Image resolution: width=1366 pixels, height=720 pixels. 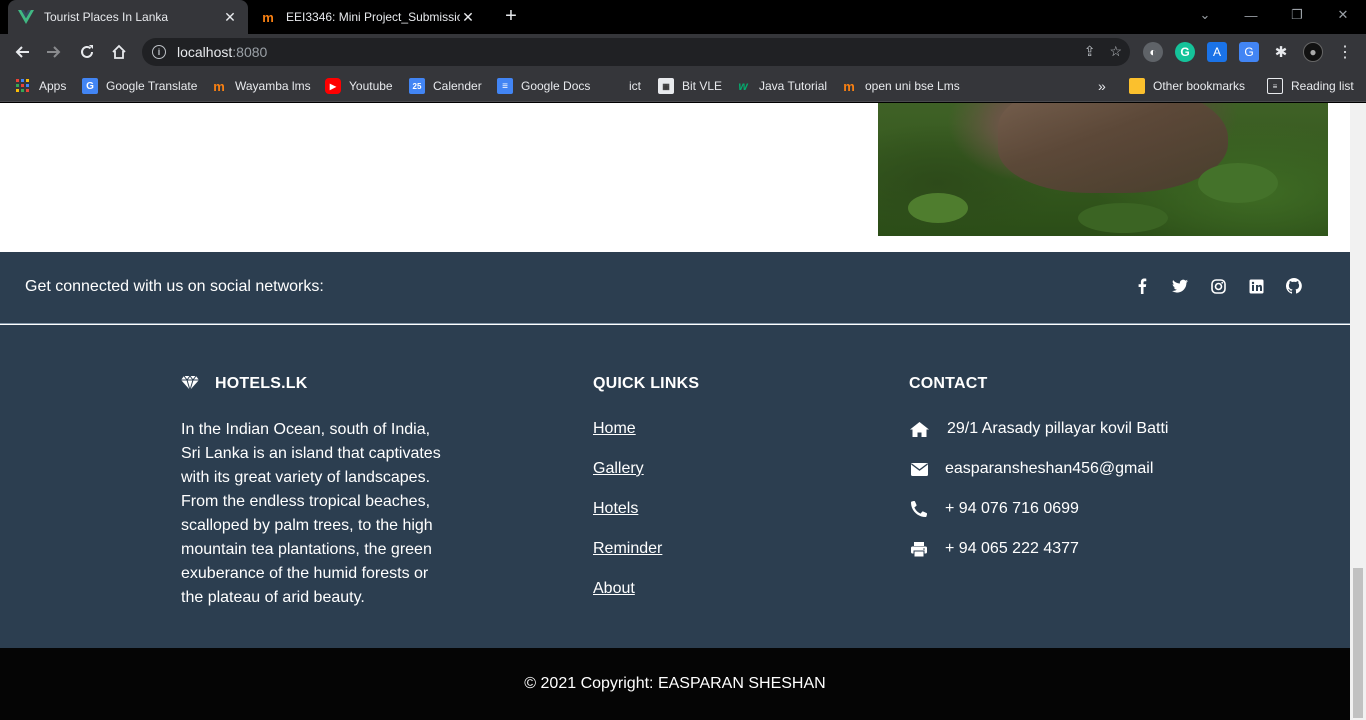 I want to click on page-scrollbar, so click(x=1358, y=411).